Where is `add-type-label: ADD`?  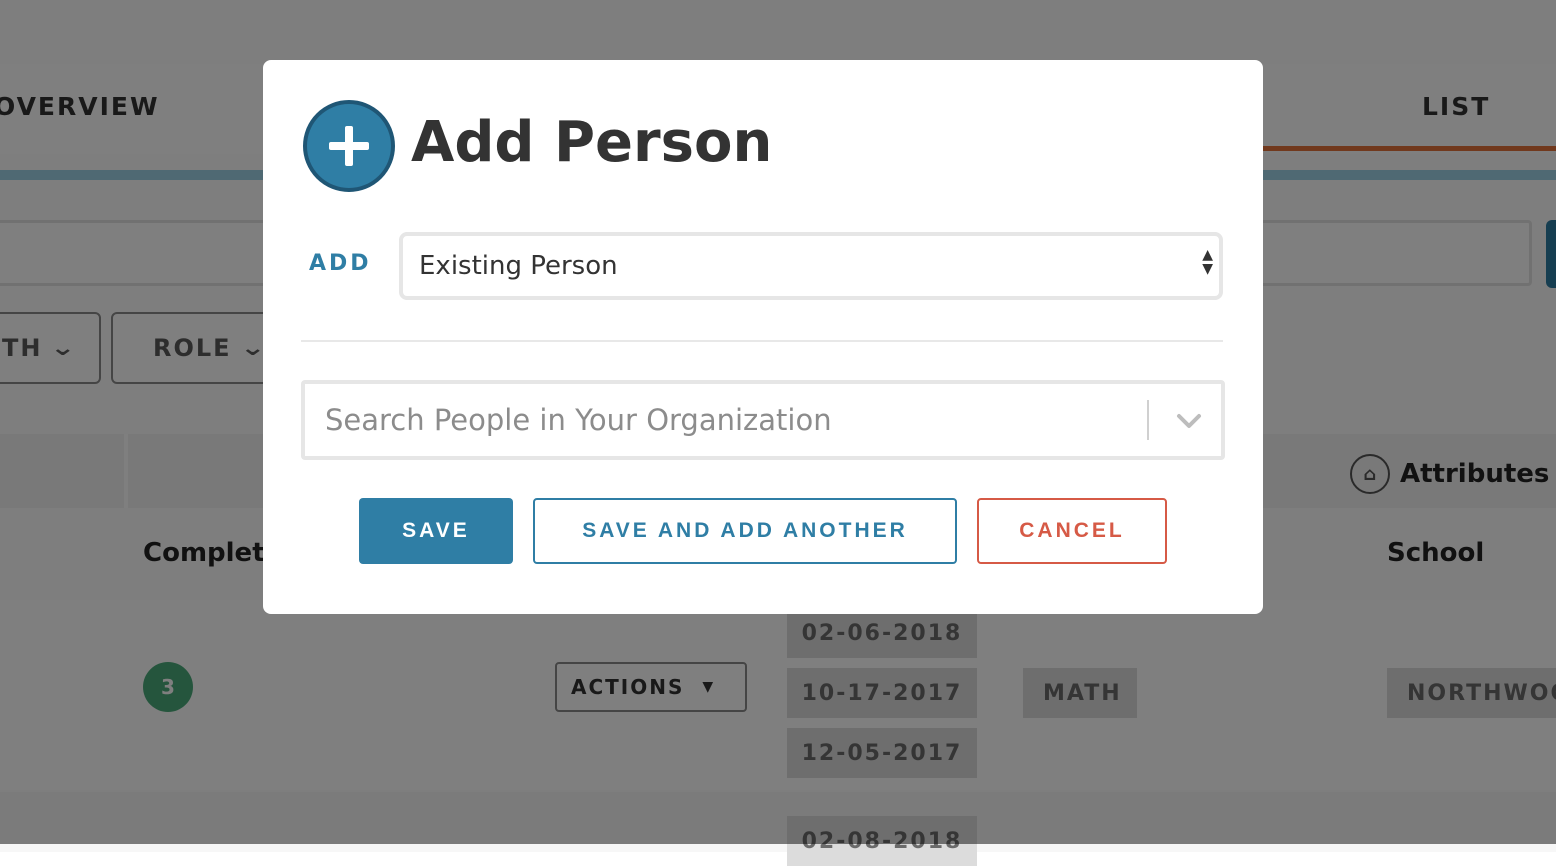 add-type-label: ADD is located at coordinates (340, 263).